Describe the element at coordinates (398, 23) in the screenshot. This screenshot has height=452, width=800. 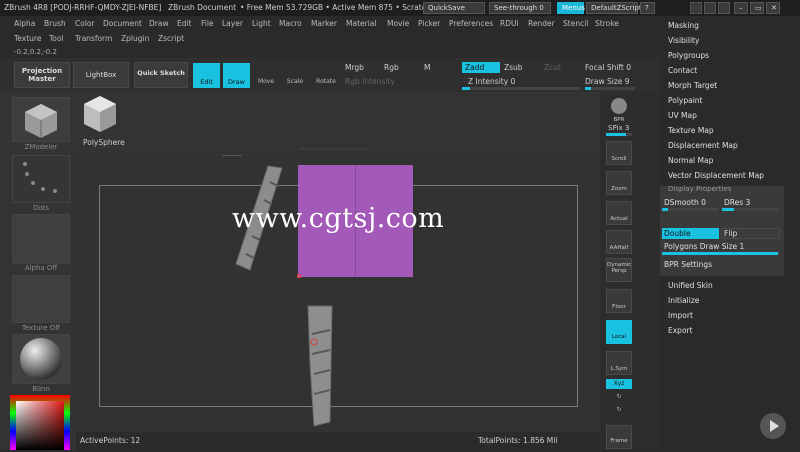
I see `menu-movie: Movie` at that location.